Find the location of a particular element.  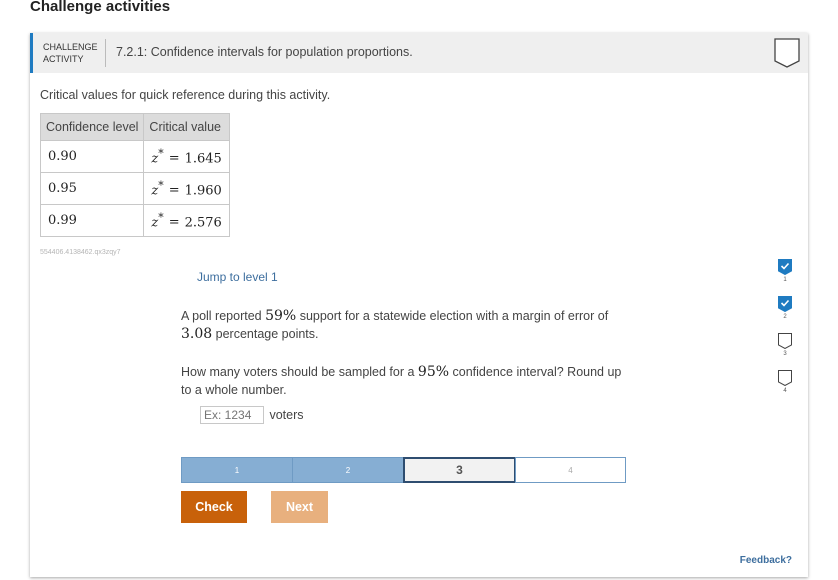

next-button: Next is located at coordinates (299, 507).